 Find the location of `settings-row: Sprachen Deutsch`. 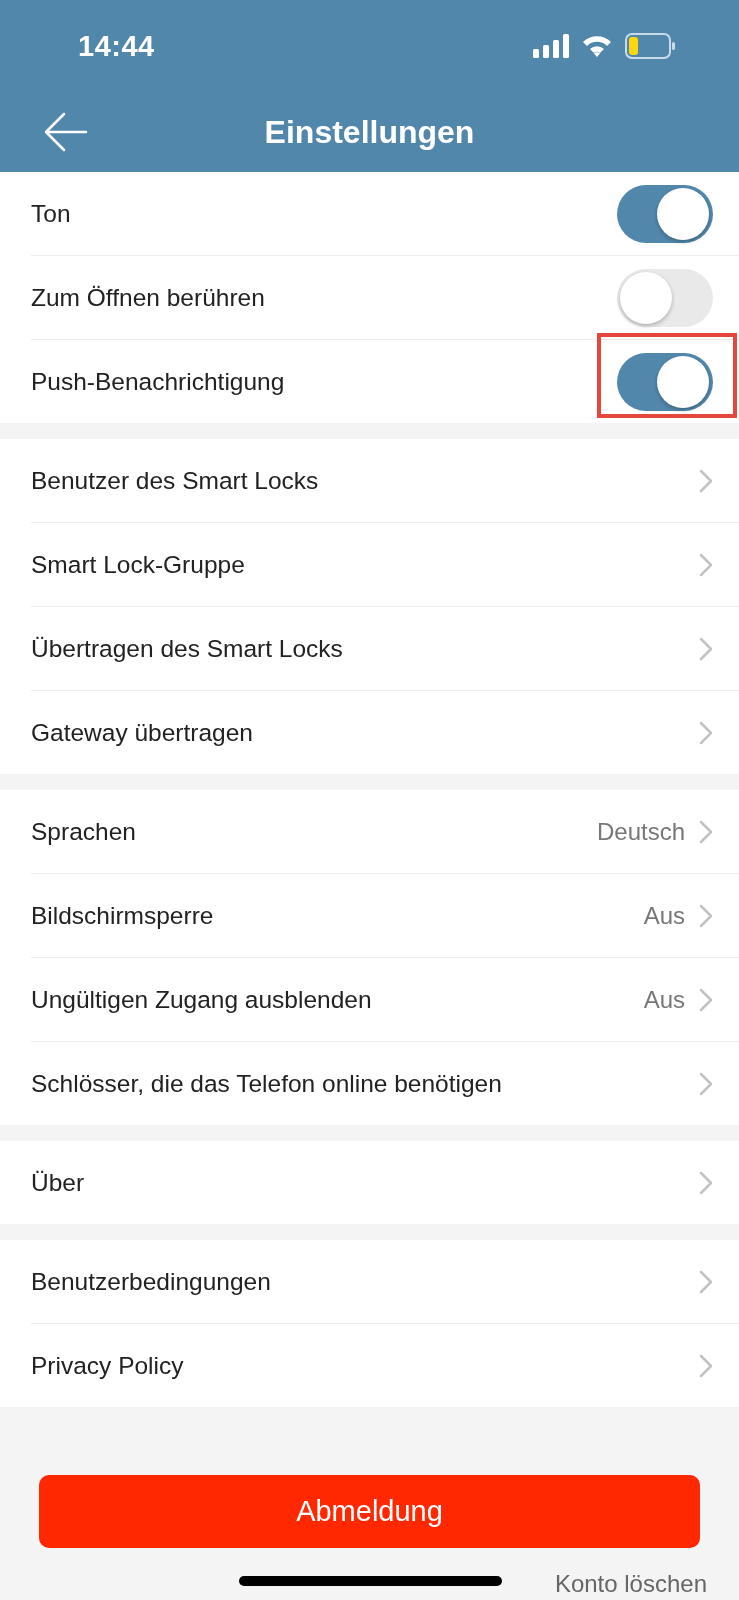

settings-row: Sprachen Deutsch is located at coordinates (385, 832).